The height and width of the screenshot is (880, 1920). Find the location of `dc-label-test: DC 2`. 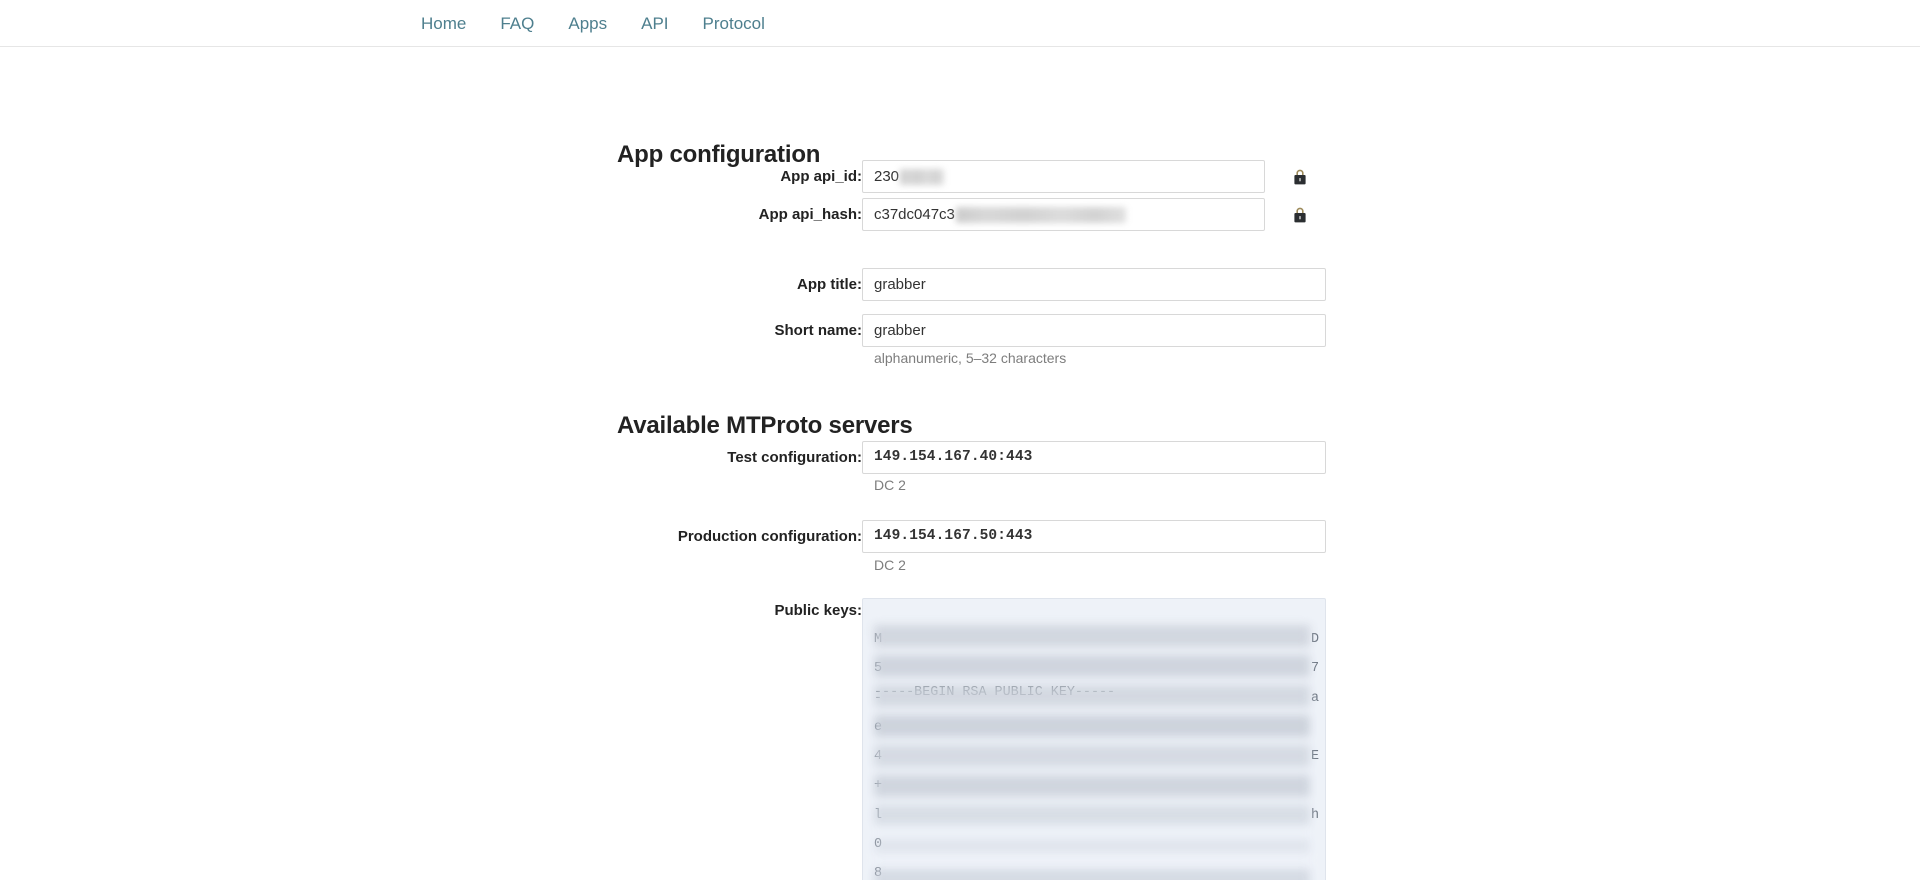

dc-label-test: DC 2 is located at coordinates (890, 485).